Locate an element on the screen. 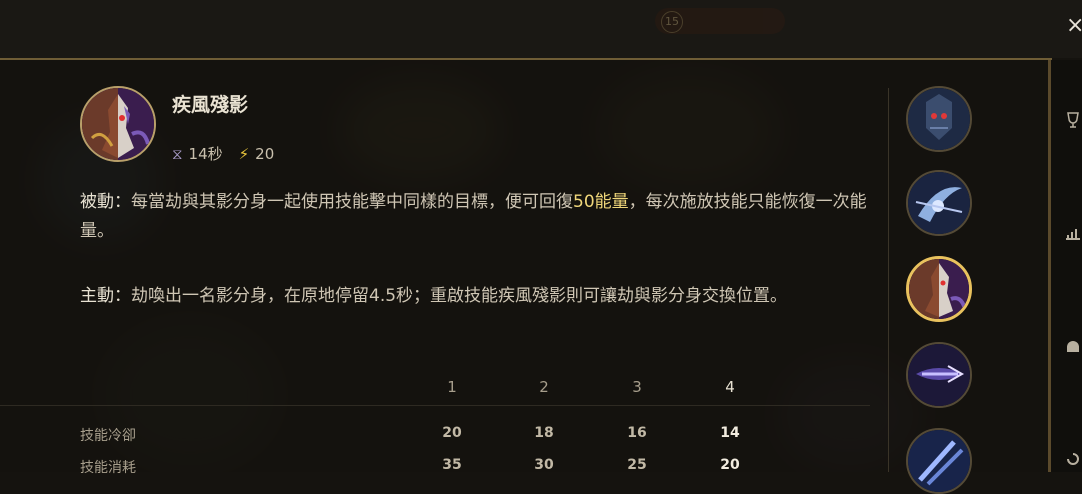 Image resolution: width=1082 pixels, height=494 pixels. skill-e-button is located at coordinates (939, 375).